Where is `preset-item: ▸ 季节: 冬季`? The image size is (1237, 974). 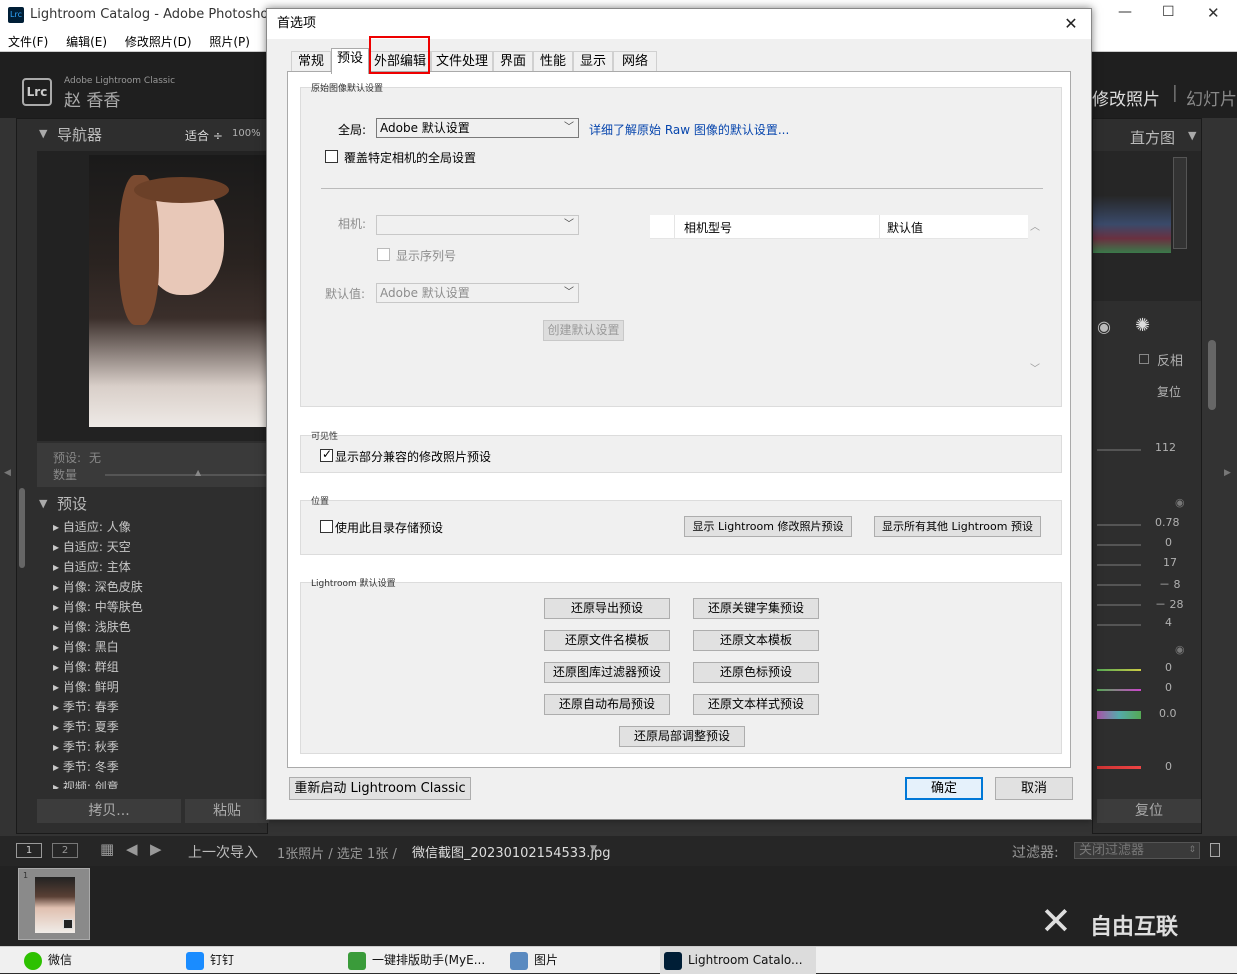
preset-item: ▸ 季节: 冬季 is located at coordinates (161, 767).